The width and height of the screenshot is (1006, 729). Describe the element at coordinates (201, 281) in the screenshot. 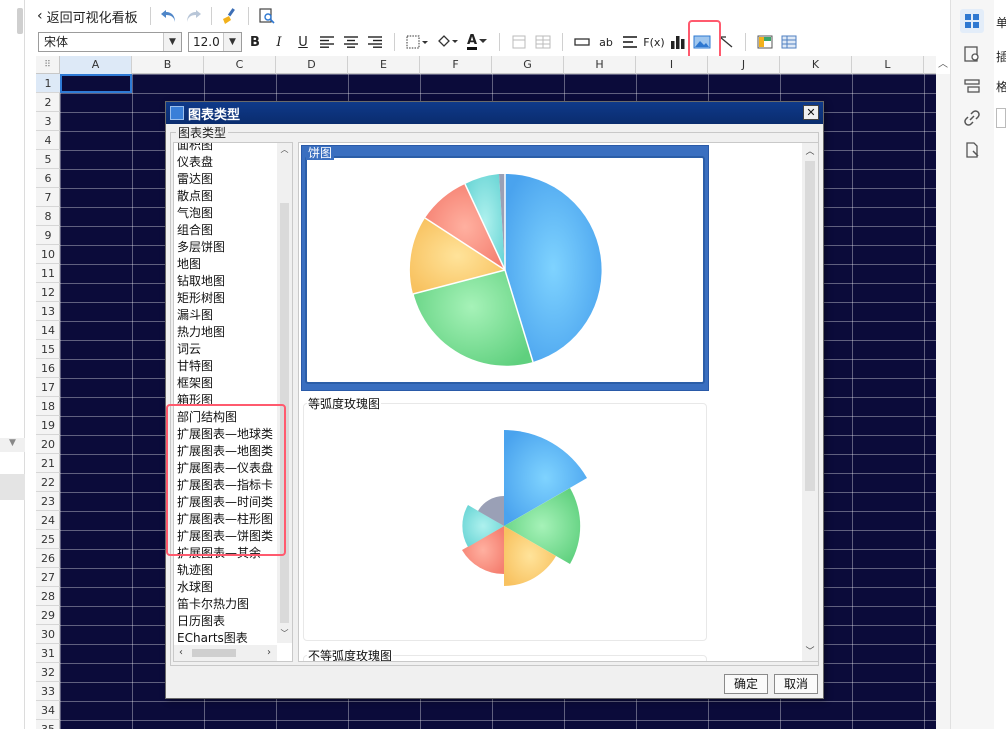

I see `chart-type-item: 钻取地图` at that location.